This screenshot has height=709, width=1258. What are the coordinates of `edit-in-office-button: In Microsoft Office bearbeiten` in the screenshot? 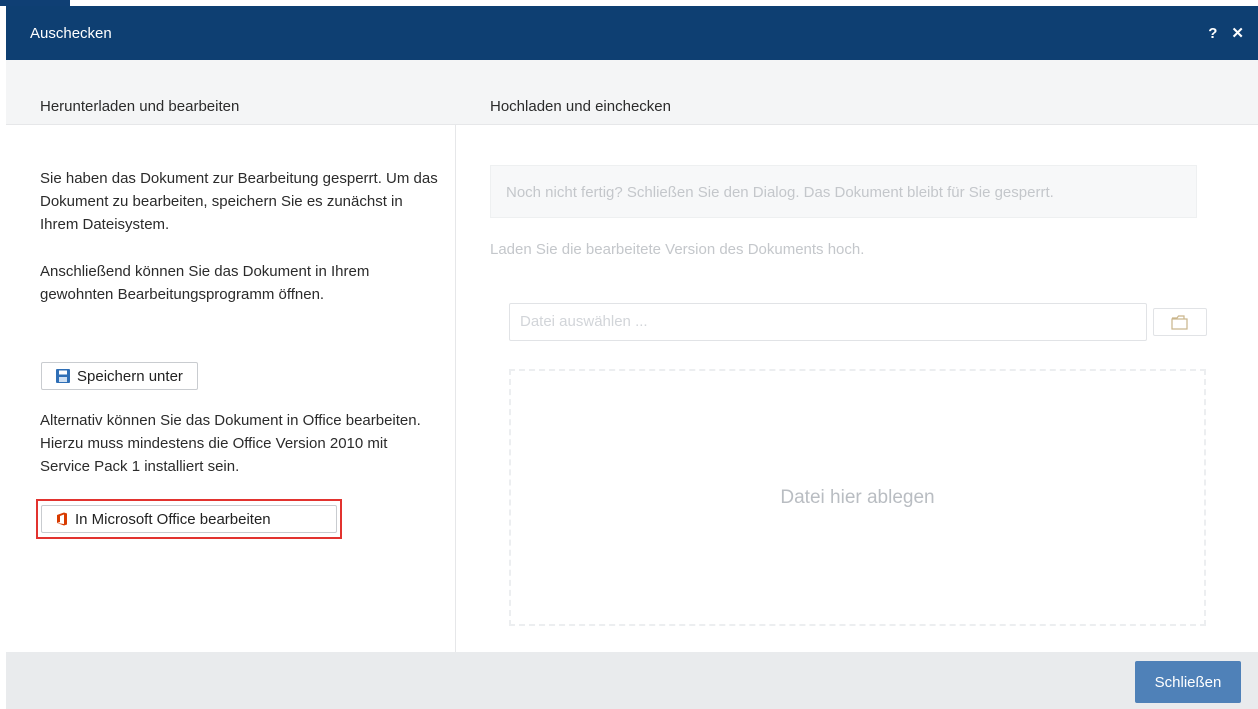 It's located at (189, 519).